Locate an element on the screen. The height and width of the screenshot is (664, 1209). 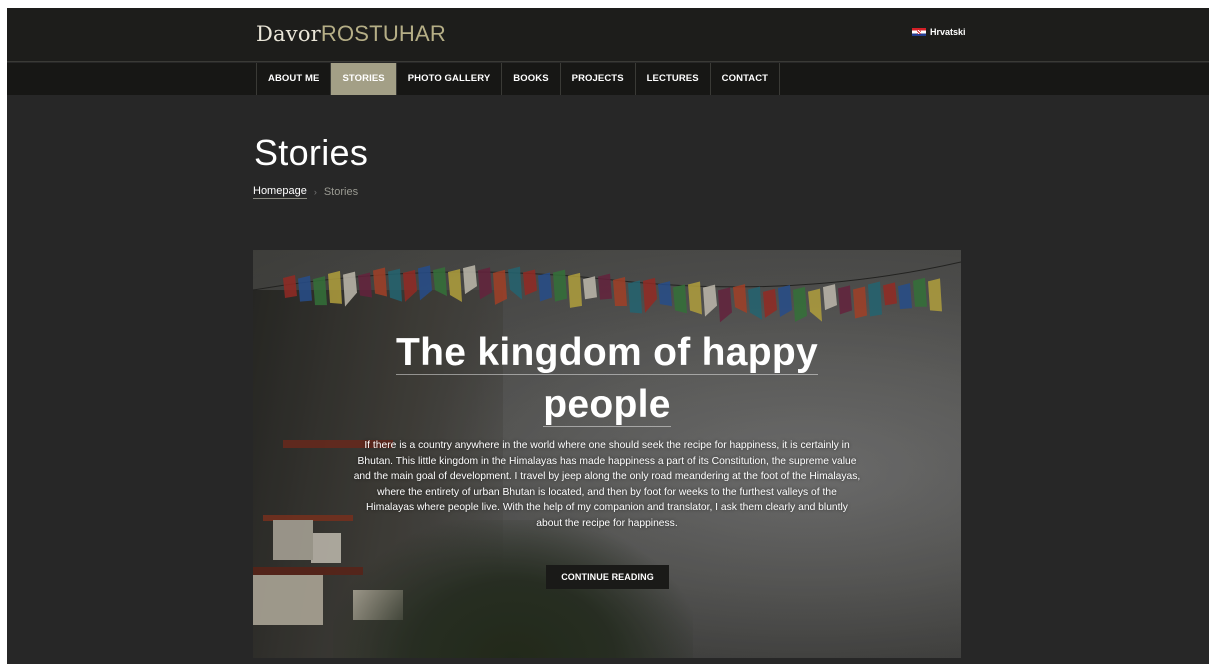
story-title-line2: people is located at coordinates (607, 405).